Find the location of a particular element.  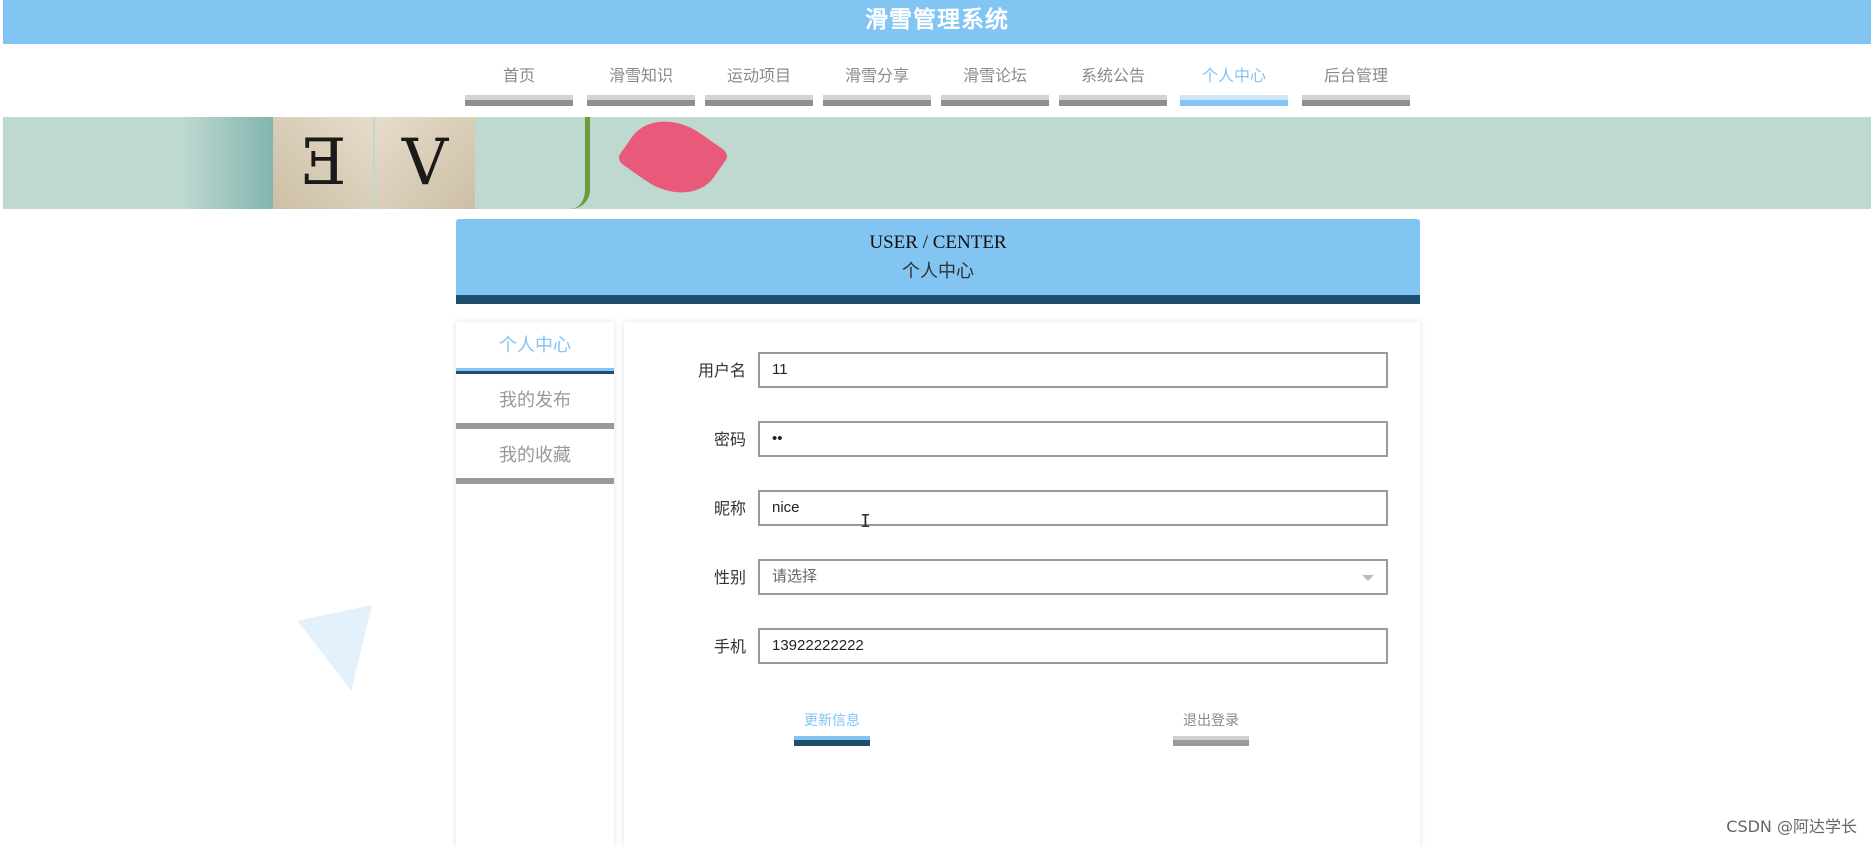

nav-item-label: 后台管理 is located at coordinates (1355, 75).